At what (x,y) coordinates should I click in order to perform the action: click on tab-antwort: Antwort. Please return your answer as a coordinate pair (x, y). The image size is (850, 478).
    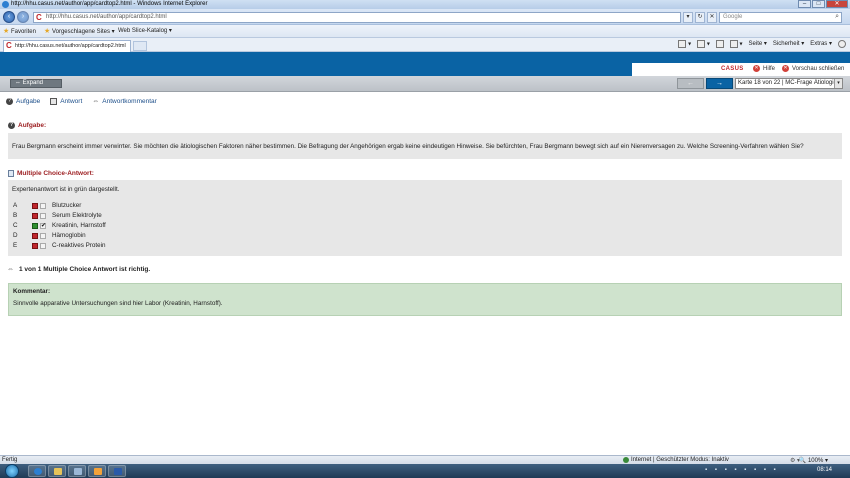
    Looking at the image, I should click on (66, 101).